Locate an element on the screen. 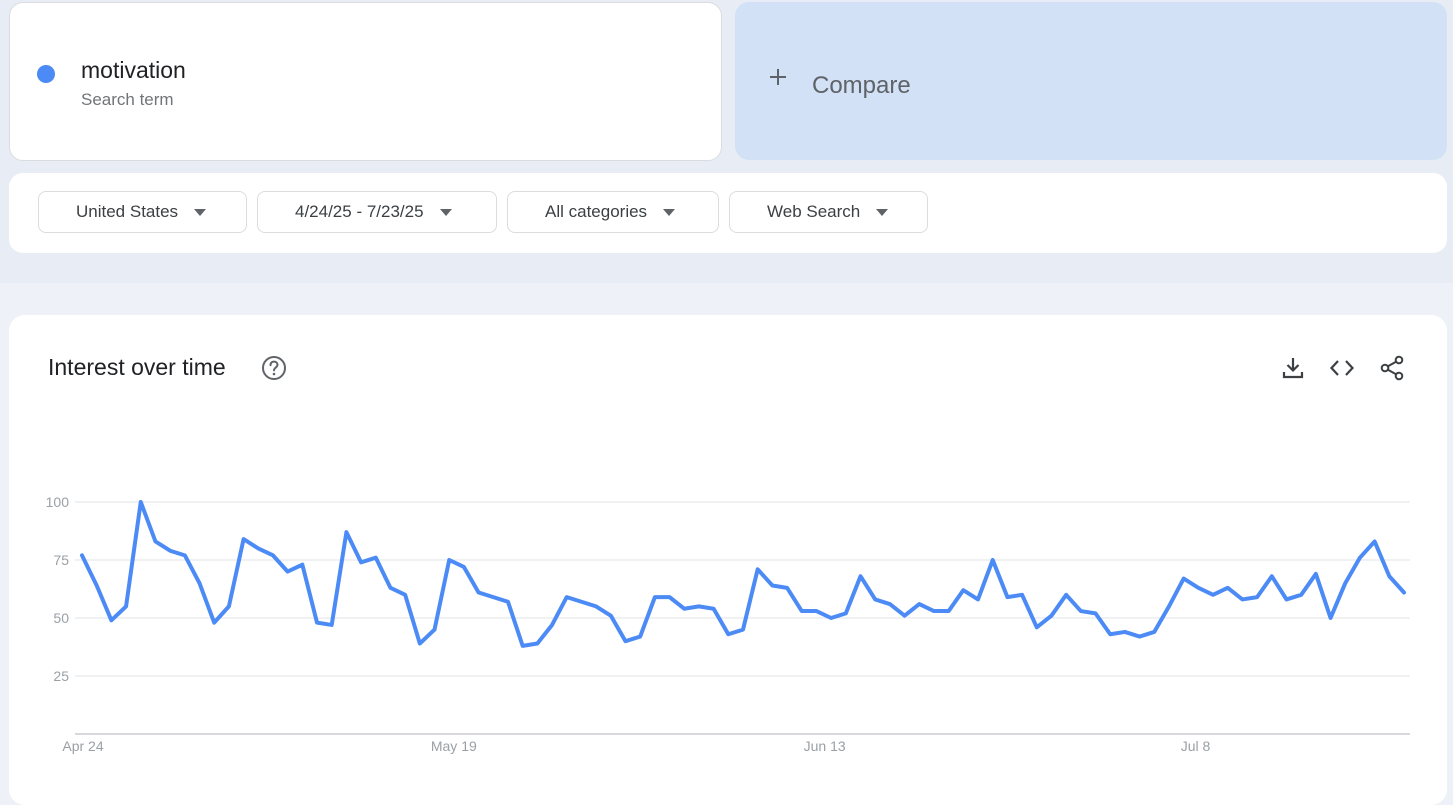 The height and width of the screenshot is (805, 1453). x-tick-label: May 19 is located at coordinates (454, 746).